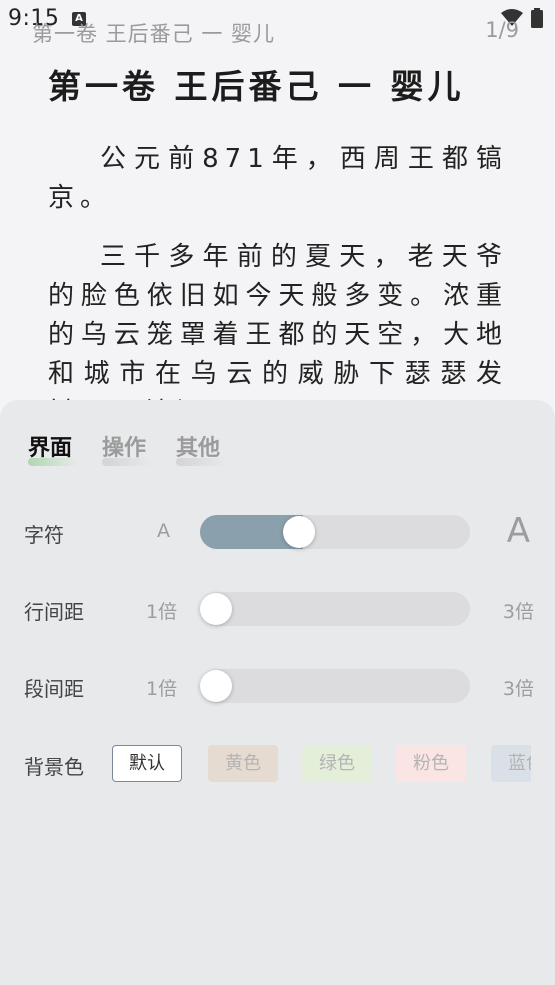 This screenshot has height=985, width=555. I want to click on page-indicator: 1/9, so click(502, 30).